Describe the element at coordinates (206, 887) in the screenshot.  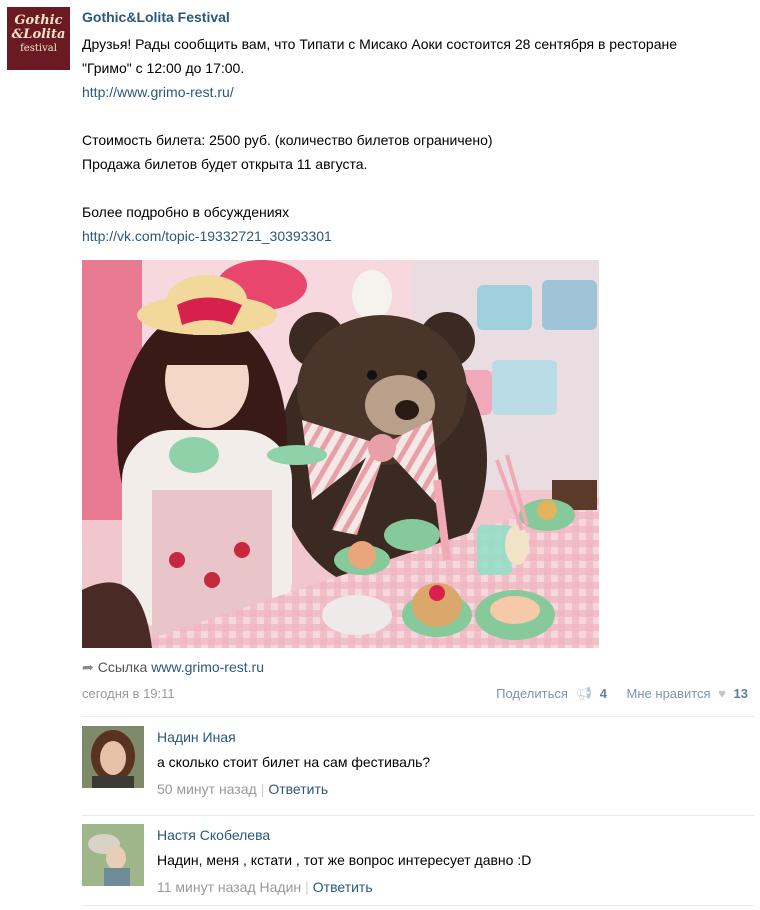
I see `comment-time: 11 минут назад` at that location.